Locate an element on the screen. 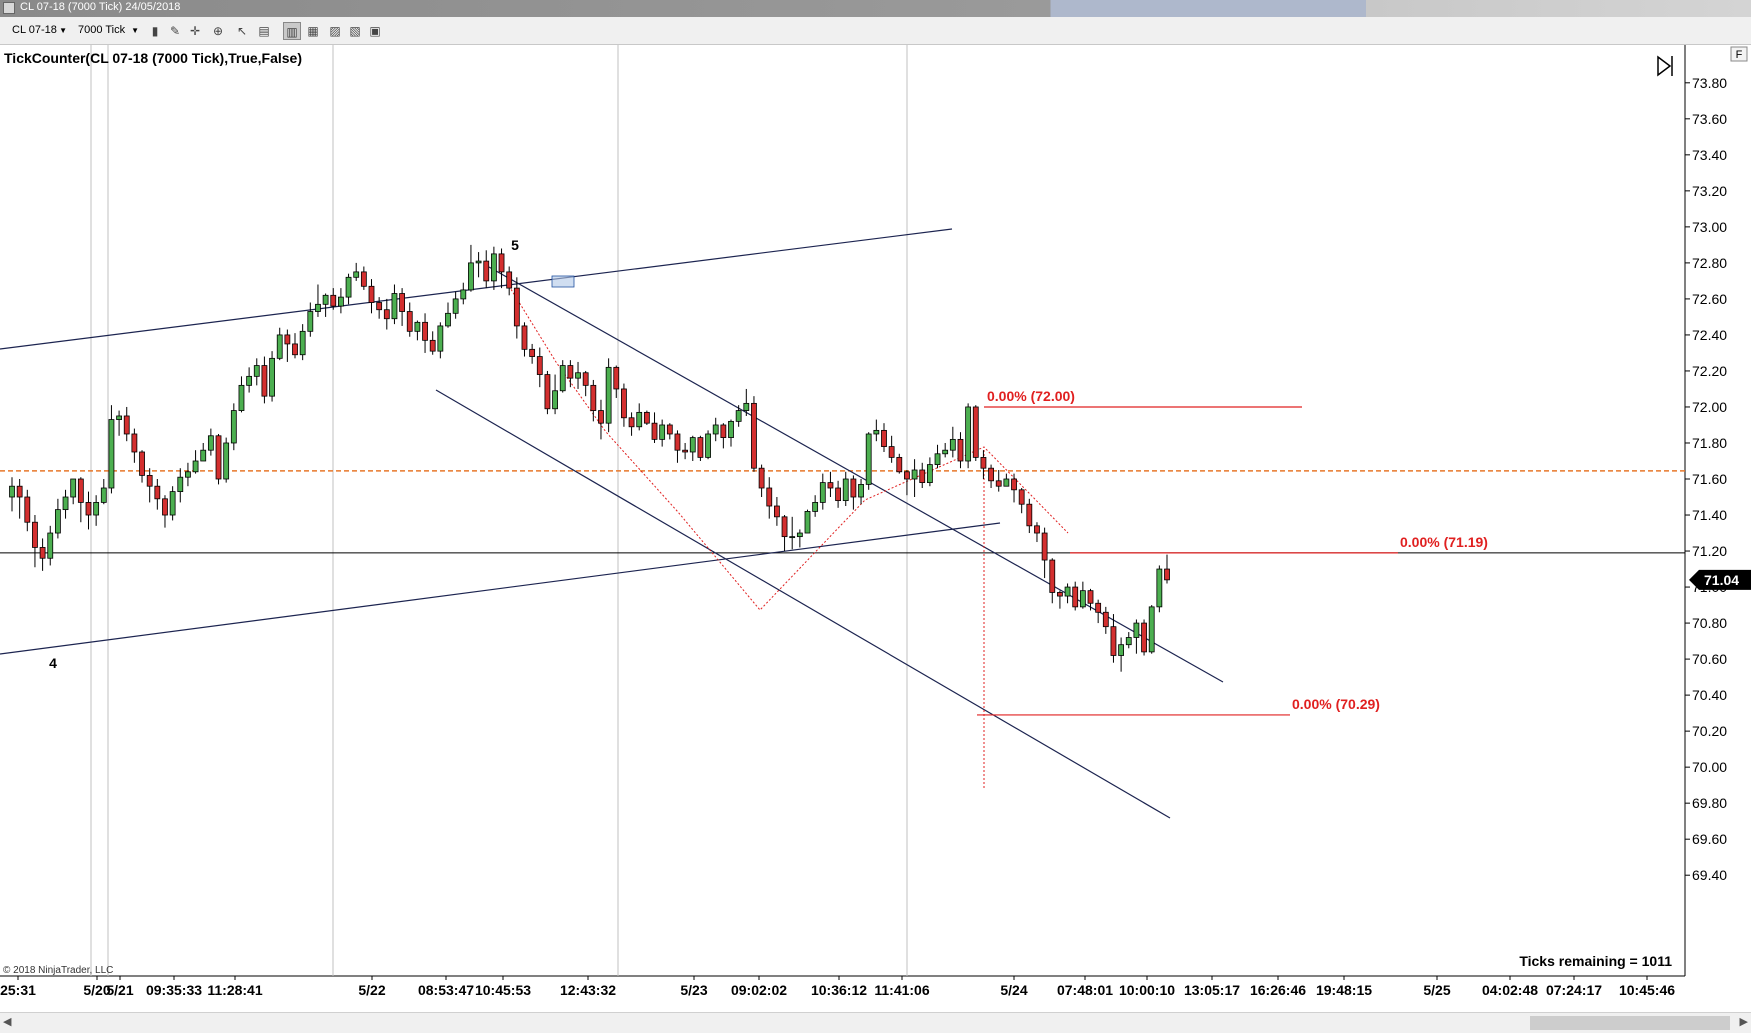 The height and width of the screenshot is (1033, 1751). svg-text: F is located at coordinates (1739, 55).